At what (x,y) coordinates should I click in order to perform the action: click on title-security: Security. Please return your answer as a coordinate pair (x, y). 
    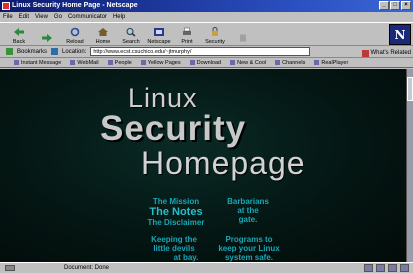
    Looking at the image, I should click on (173, 128).